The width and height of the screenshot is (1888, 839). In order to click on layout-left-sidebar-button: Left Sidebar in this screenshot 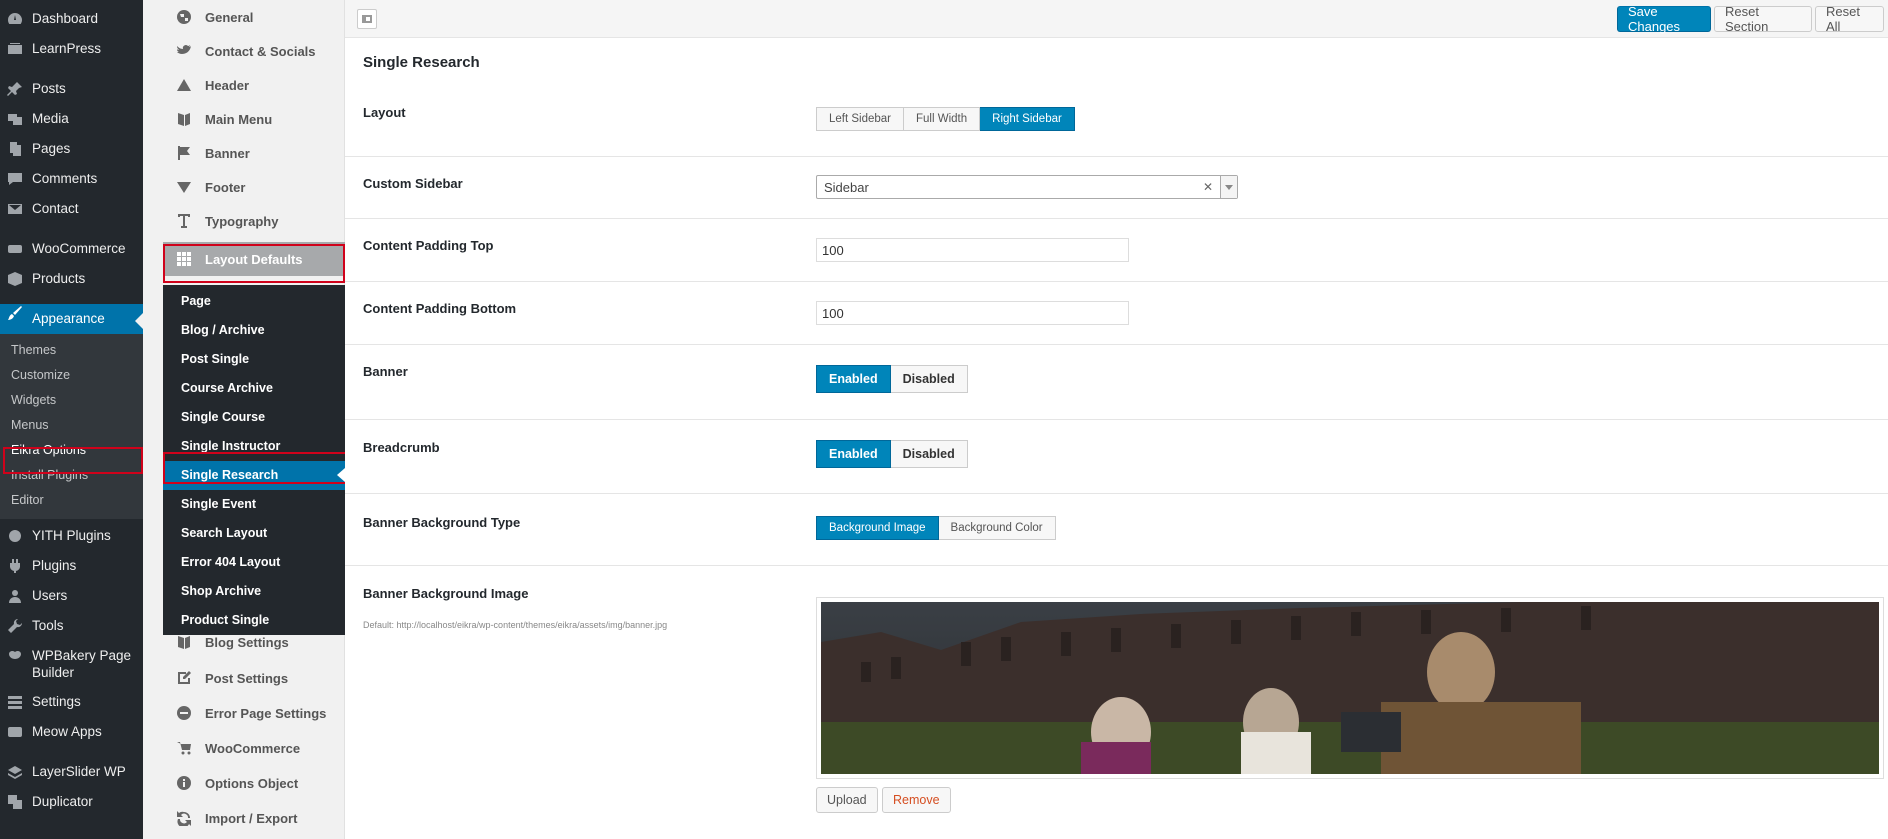, I will do `click(860, 119)`.